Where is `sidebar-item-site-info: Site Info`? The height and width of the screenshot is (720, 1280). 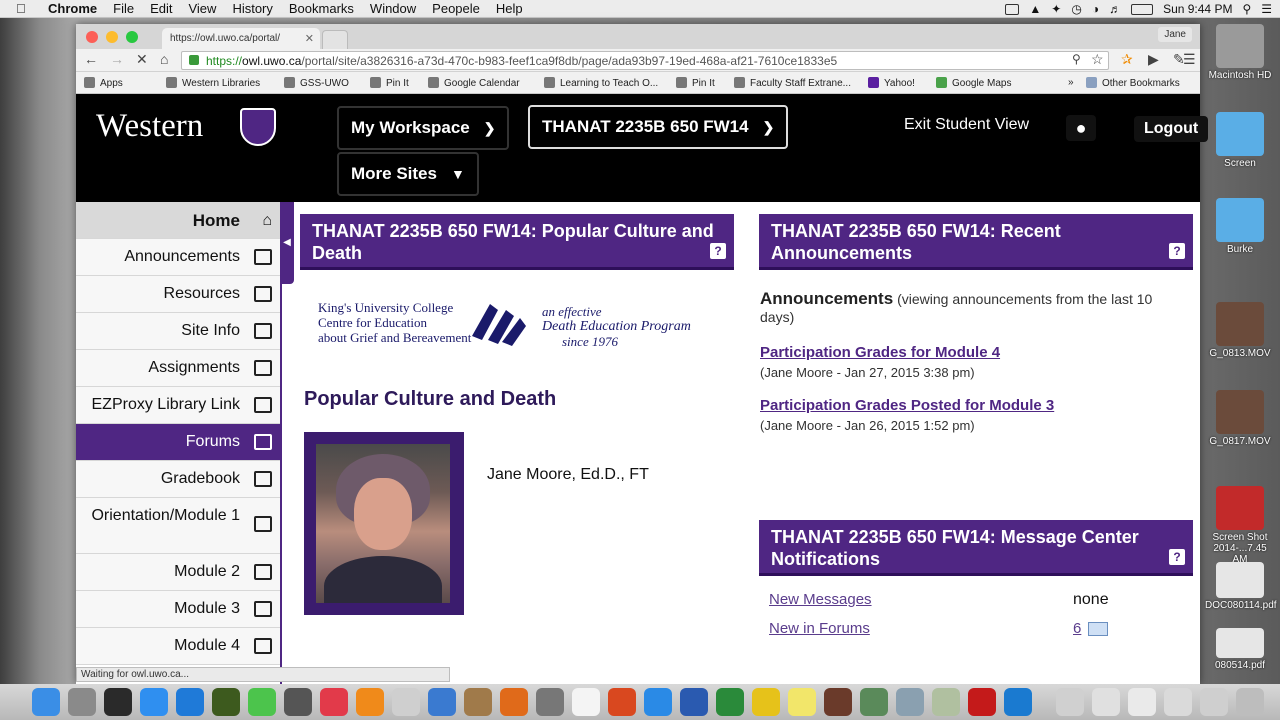
sidebar-item-site-info: Site Info is located at coordinates (178, 331).